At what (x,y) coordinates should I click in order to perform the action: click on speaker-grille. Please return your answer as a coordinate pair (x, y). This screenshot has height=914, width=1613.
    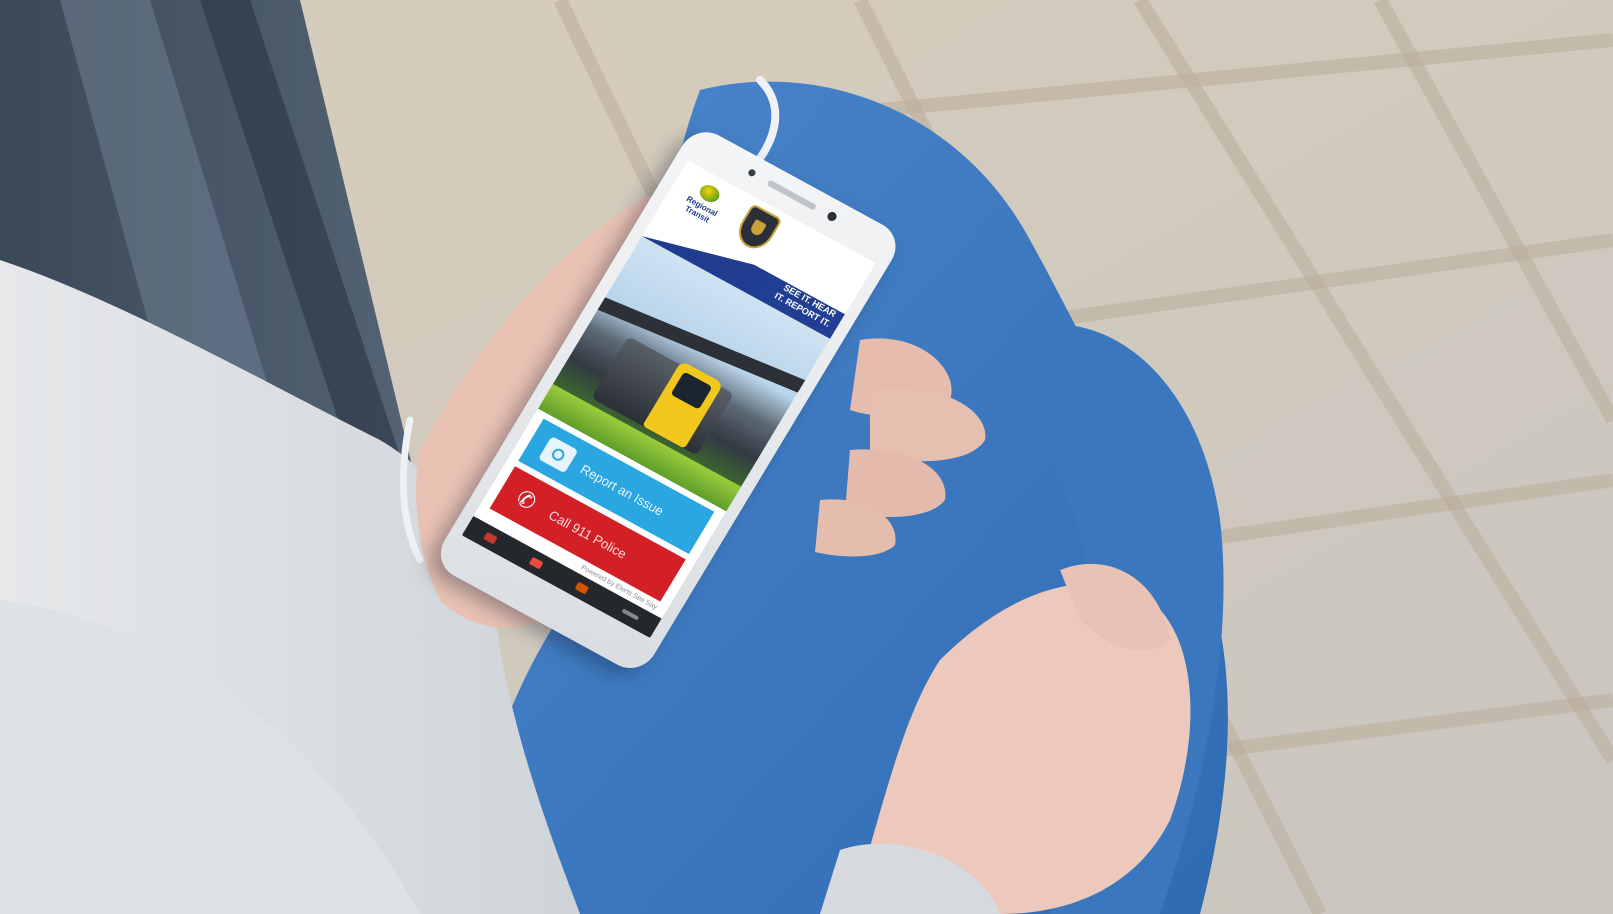
    Looking at the image, I should click on (792, 195).